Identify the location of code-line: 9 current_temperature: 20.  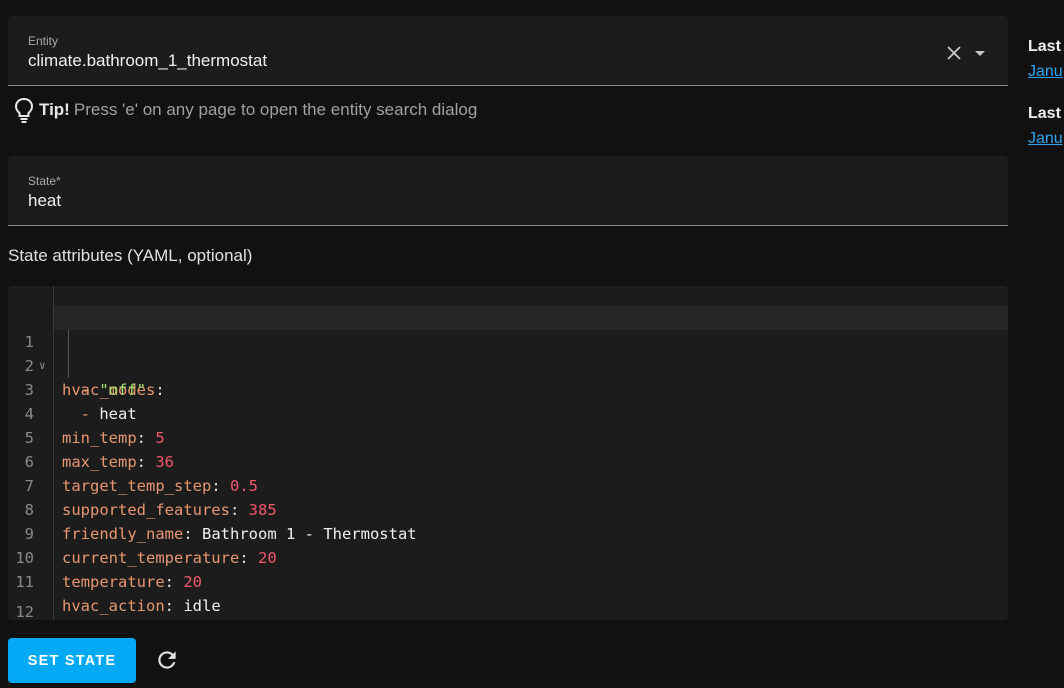
(508, 532).